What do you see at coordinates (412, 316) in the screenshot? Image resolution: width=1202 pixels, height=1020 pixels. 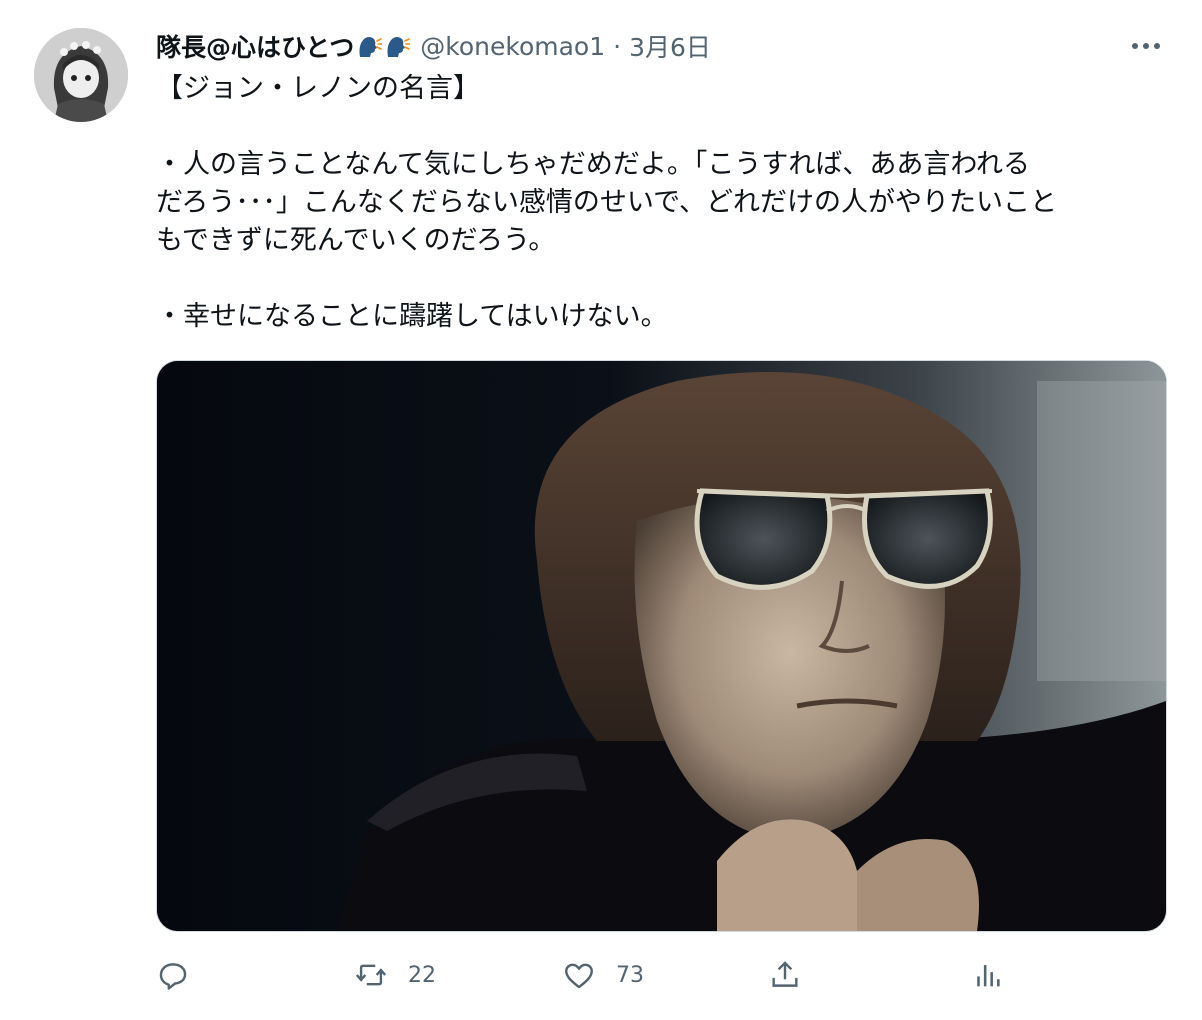 I see `tweet-paragraph-line: ・幸せになることに躊躇してはいけない。` at bounding box center [412, 316].